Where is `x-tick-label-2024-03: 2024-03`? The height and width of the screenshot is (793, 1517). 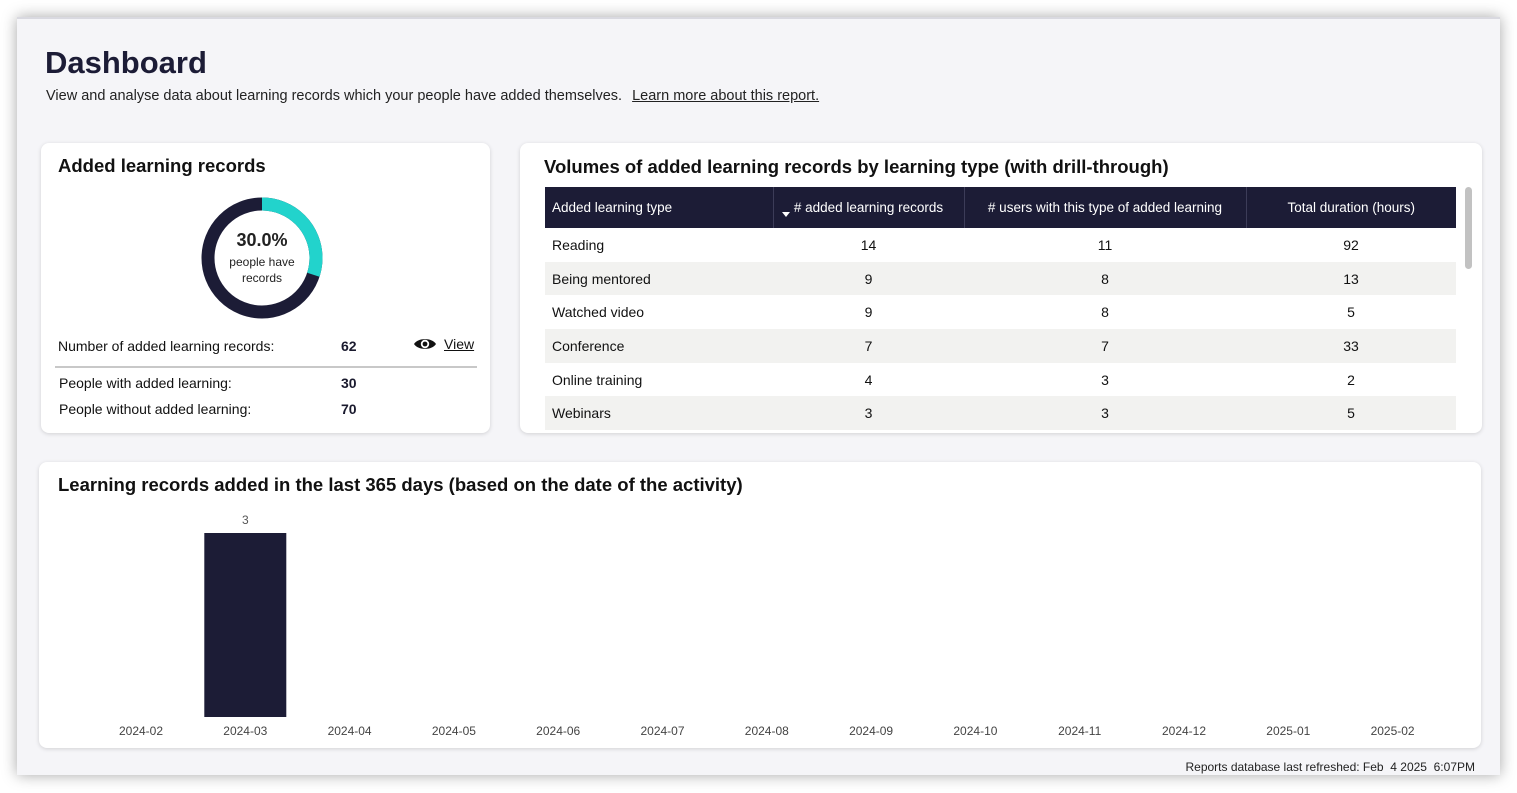
x-tick-label-2024-03: 2024-03 is located at coordinates (245, 731).